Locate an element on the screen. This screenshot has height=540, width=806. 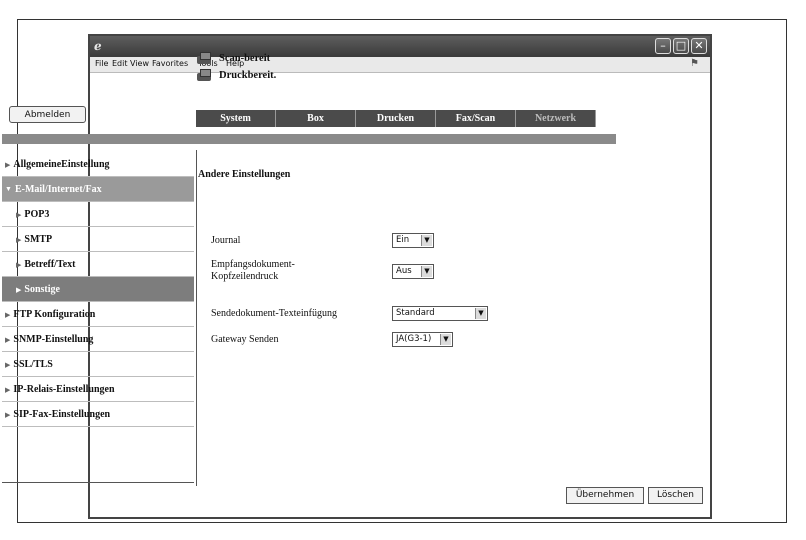
window-controls: – □ ✕ is located at coordinates (681, 46).